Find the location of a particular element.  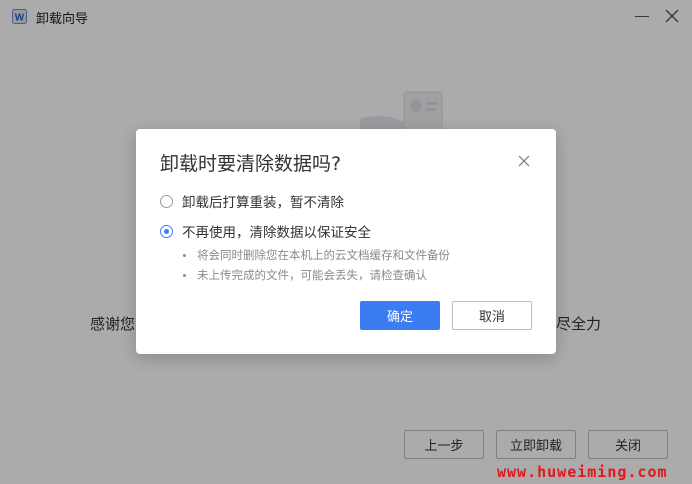

note-text: 未上传完成的文件，可能会丢失，请检查确认 is located at coordinates (312, 275).